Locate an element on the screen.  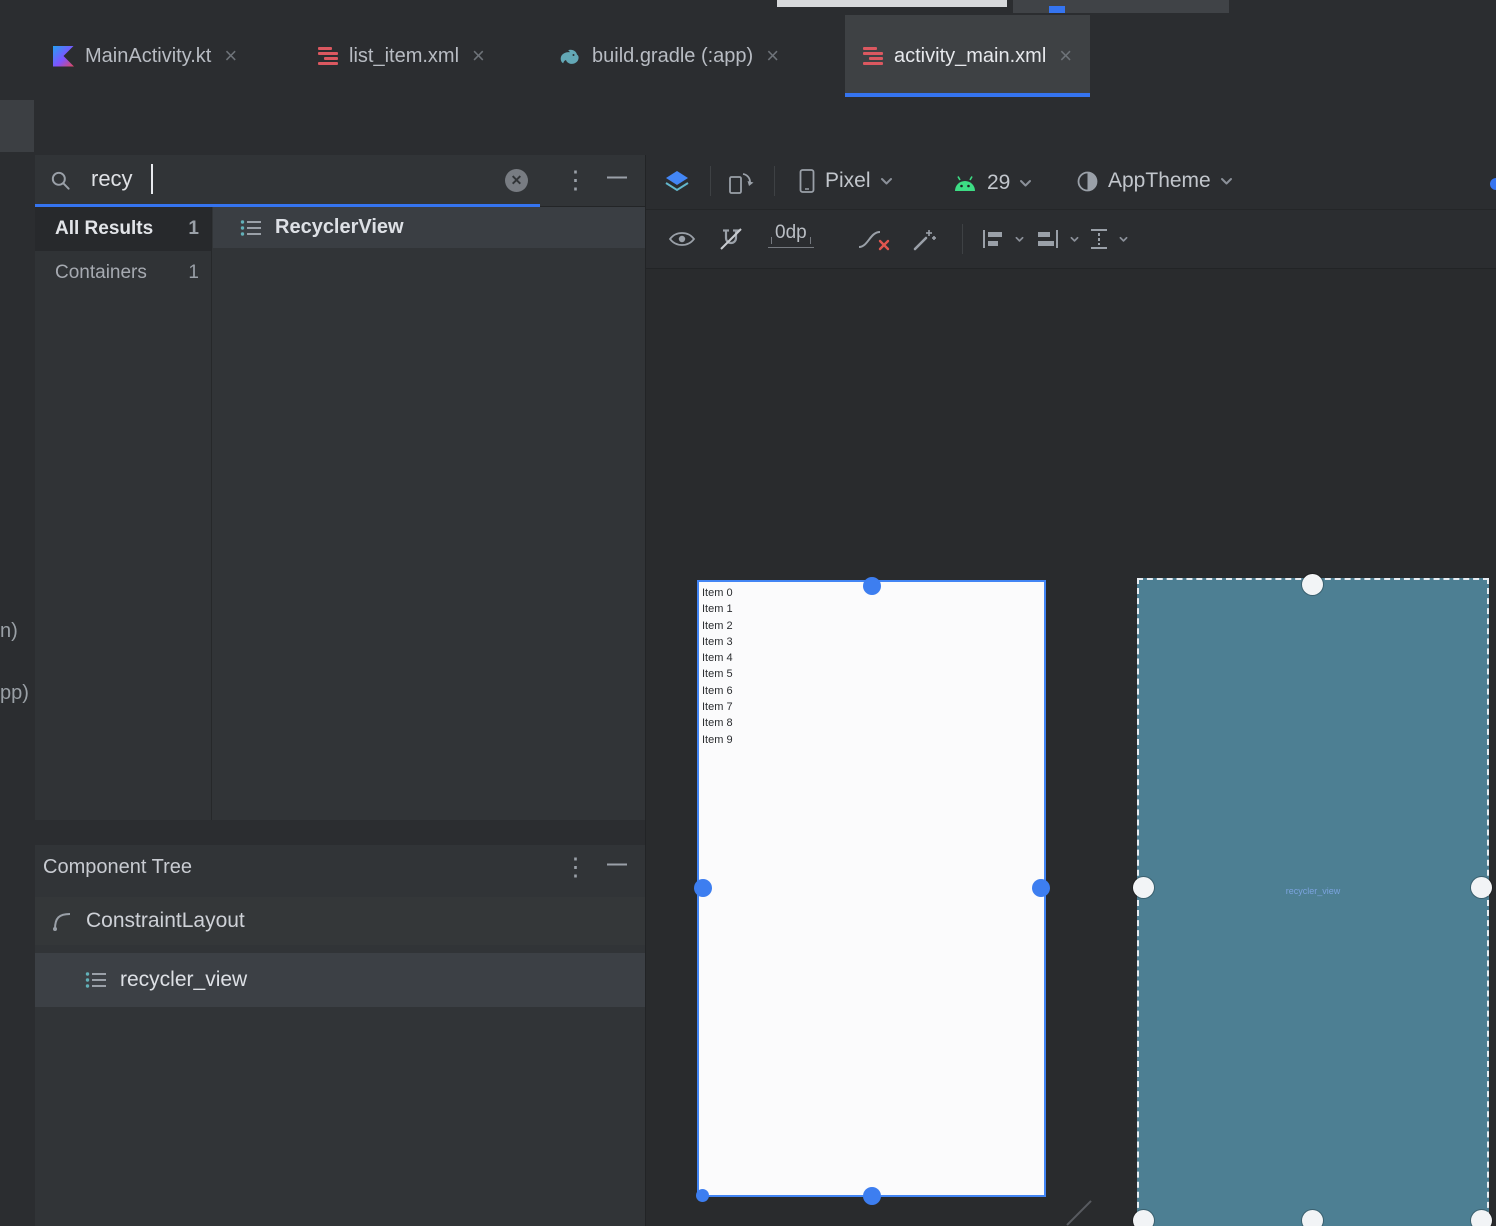
palette-item-recyclerview: RecyclerView is located at coordinates (429, 227).